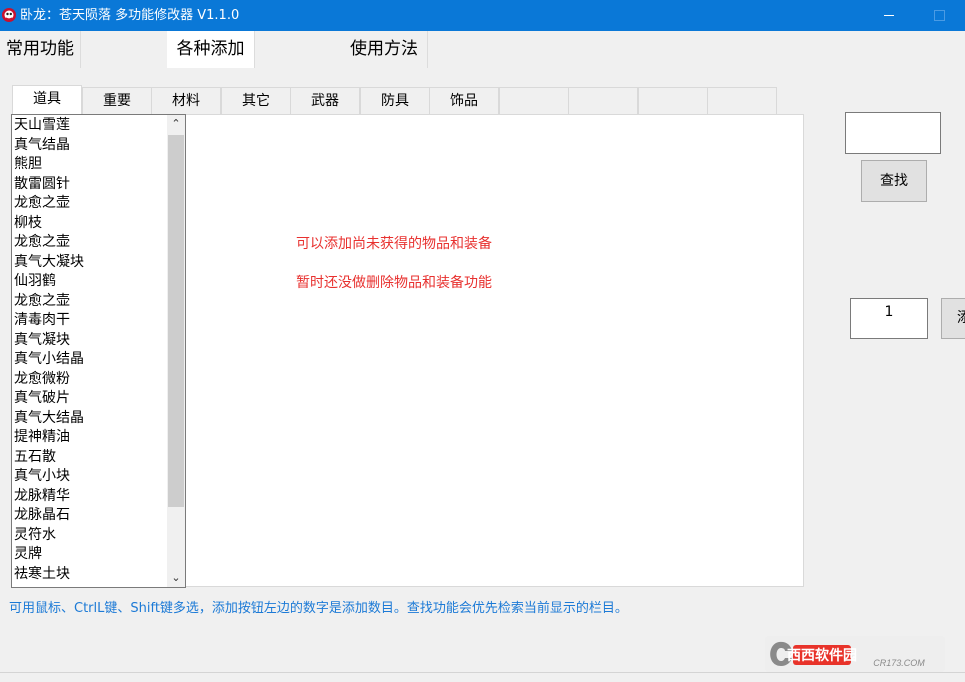 The image size is (965, 682). What do you see at coordinates (89, 360) in the screenshot?
I see `list-item: 真气小结晶` at bounding box center [89, 360].